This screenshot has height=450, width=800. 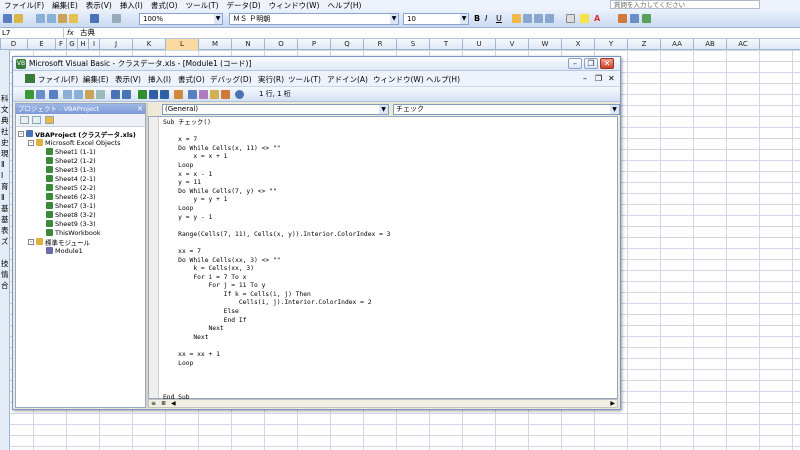 What do you see at coordinates (231, 79) in the screenshot?
I see `vbe-menu-debug: デバッグ(D)` at bounding box center [231, 79].